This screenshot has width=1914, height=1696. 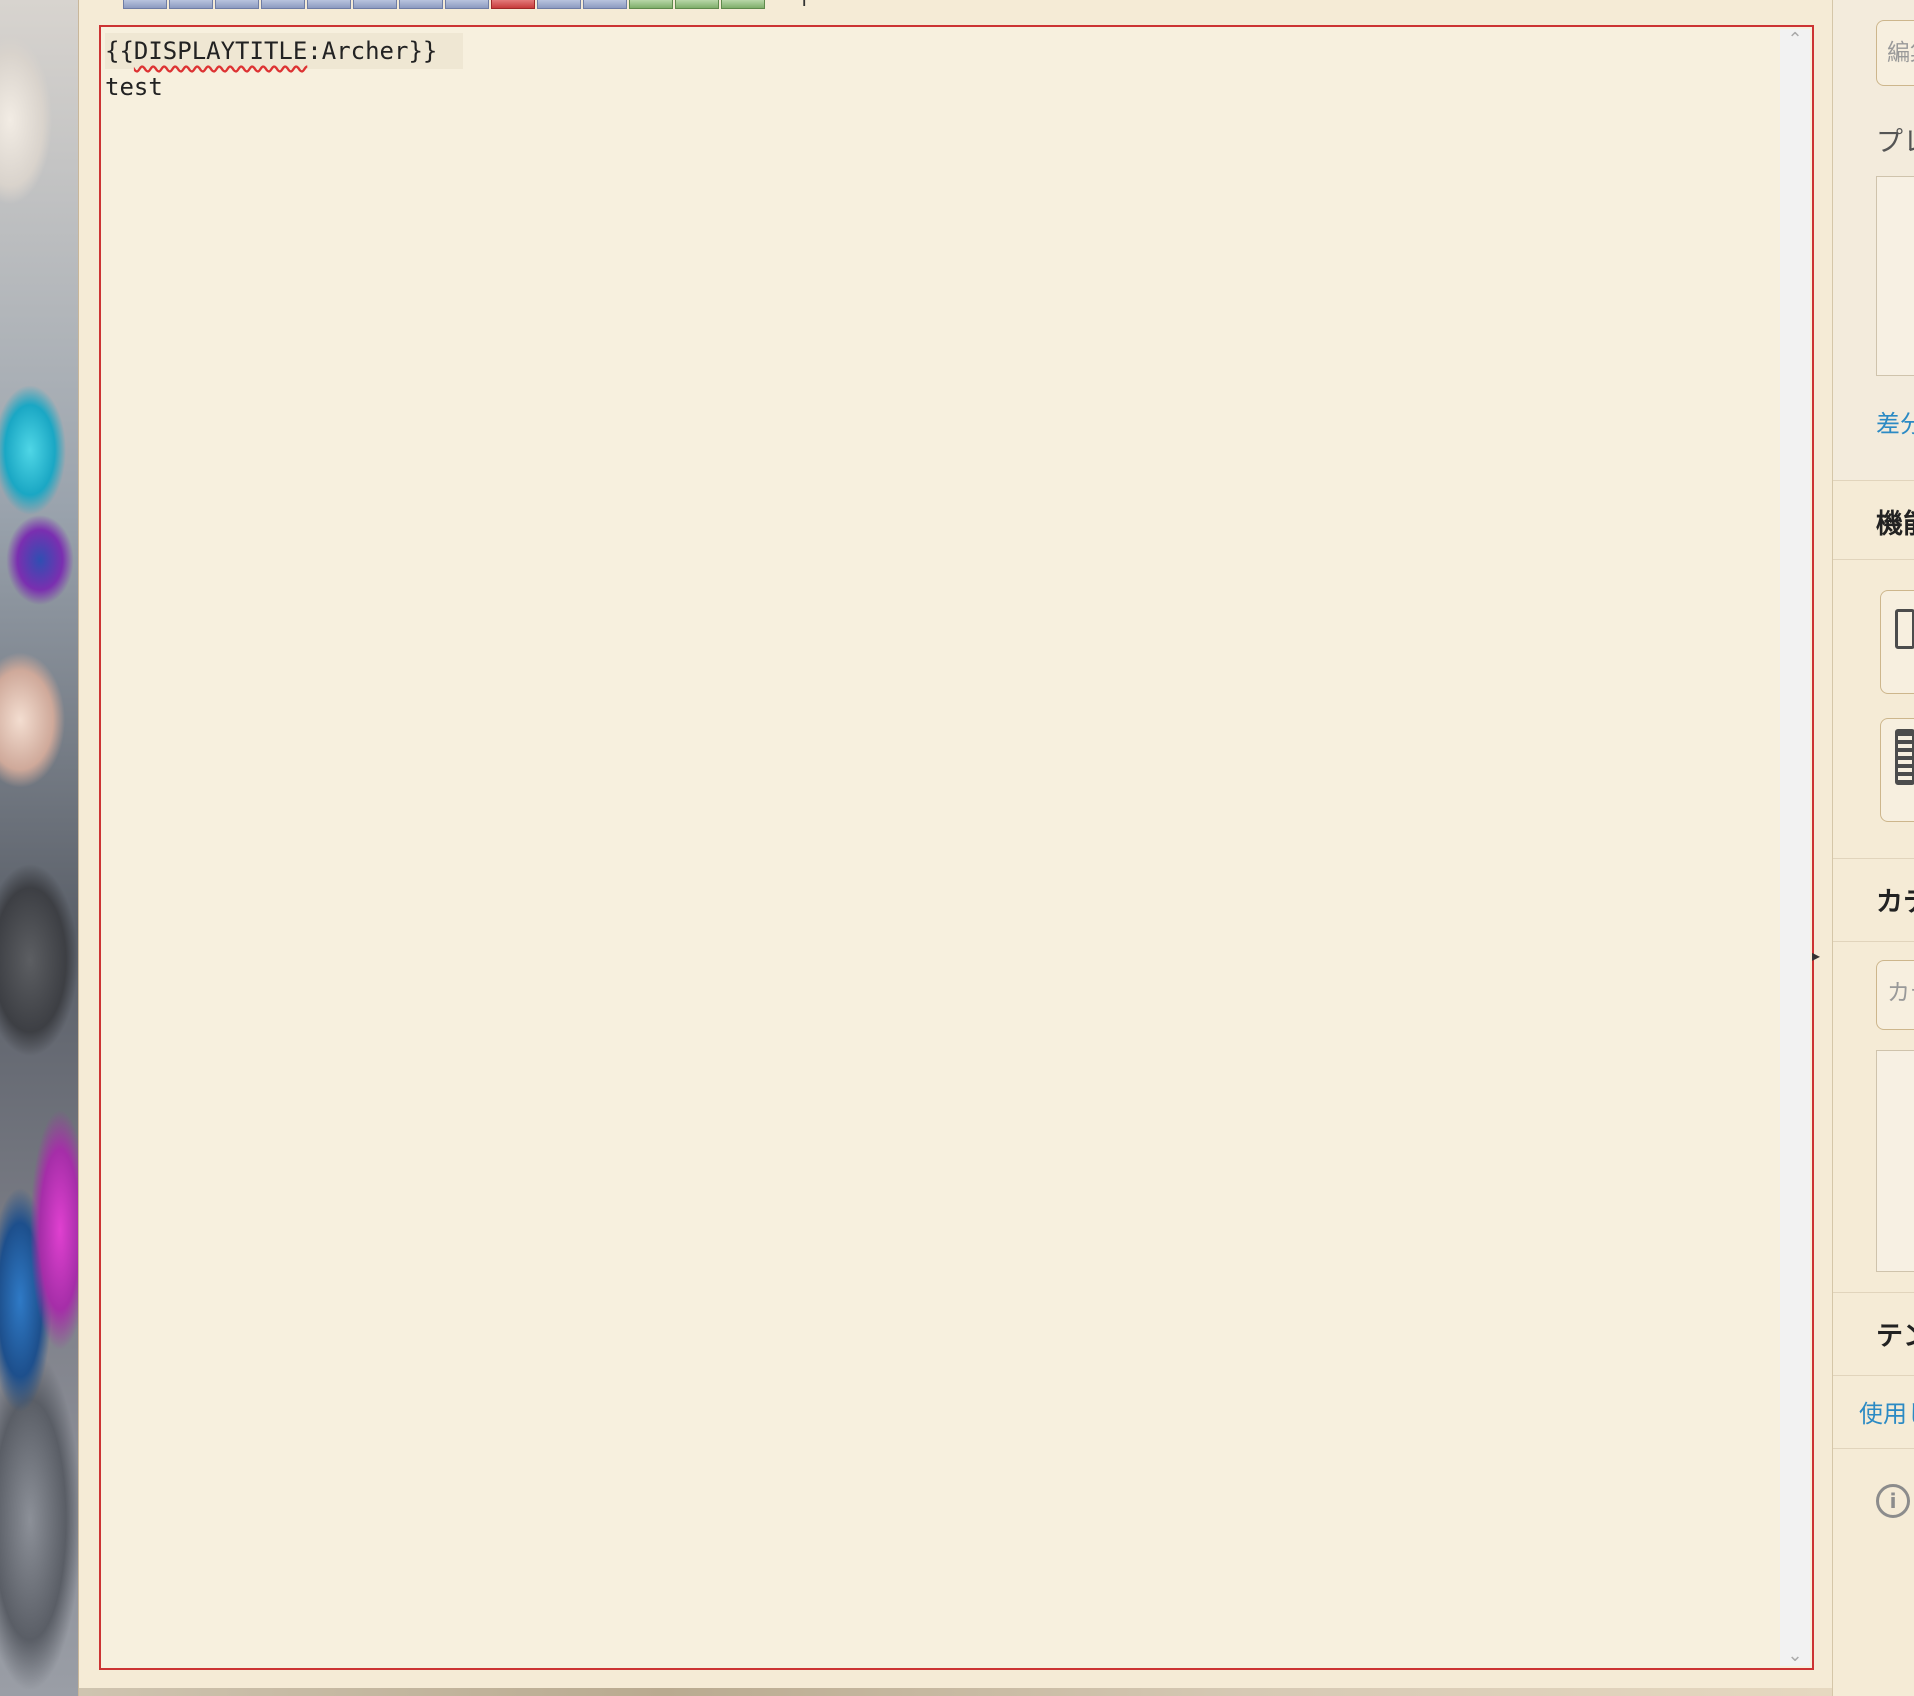 I want to click on insert-video-tile, so click(x=1897, y=770).